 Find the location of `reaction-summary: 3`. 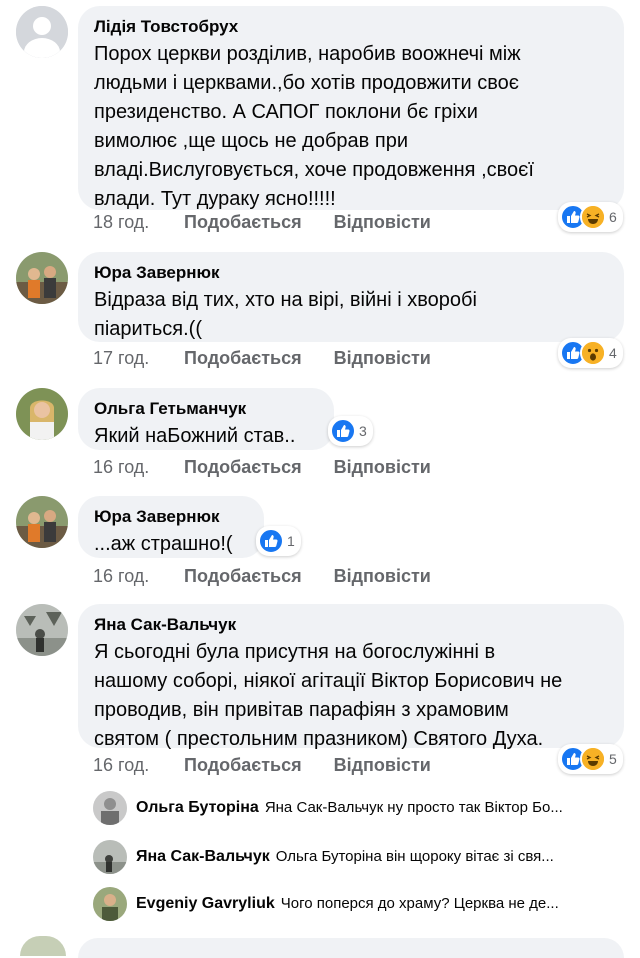

reaction-summary: 3 is located at coordinates (350, 431).